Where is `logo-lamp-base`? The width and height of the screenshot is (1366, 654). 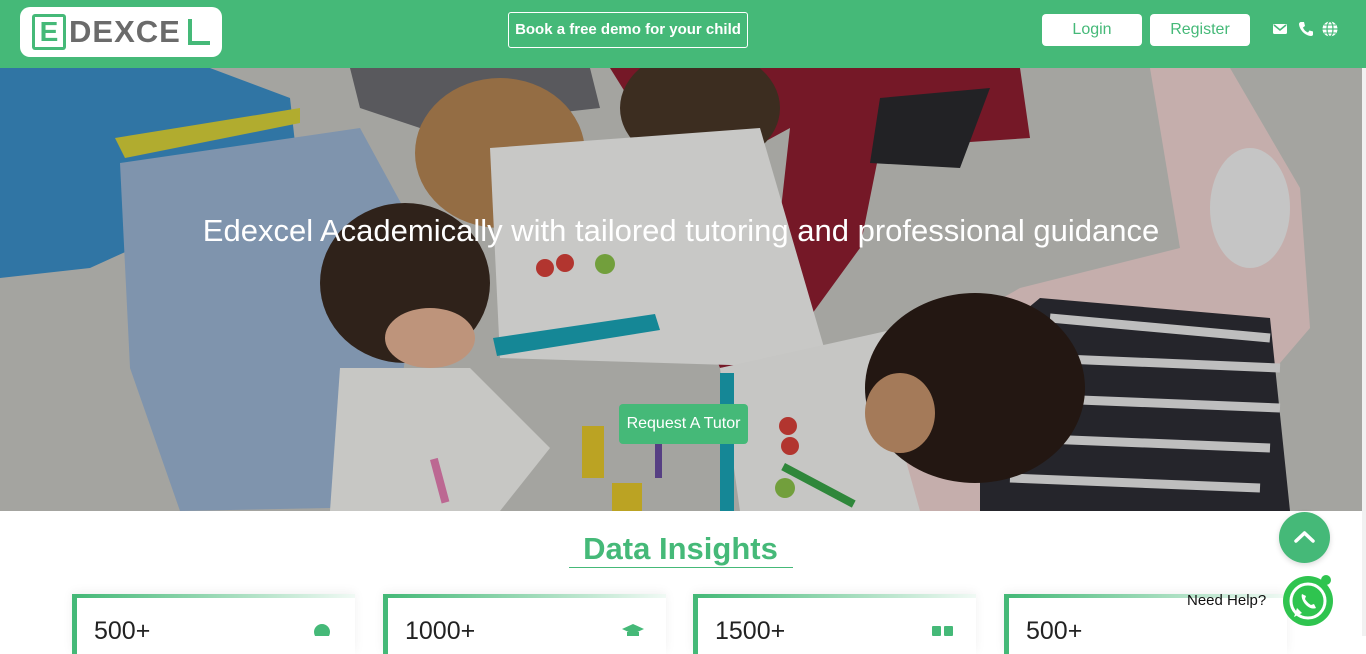
logo-lamp-base is located at coordinates (199, 43).